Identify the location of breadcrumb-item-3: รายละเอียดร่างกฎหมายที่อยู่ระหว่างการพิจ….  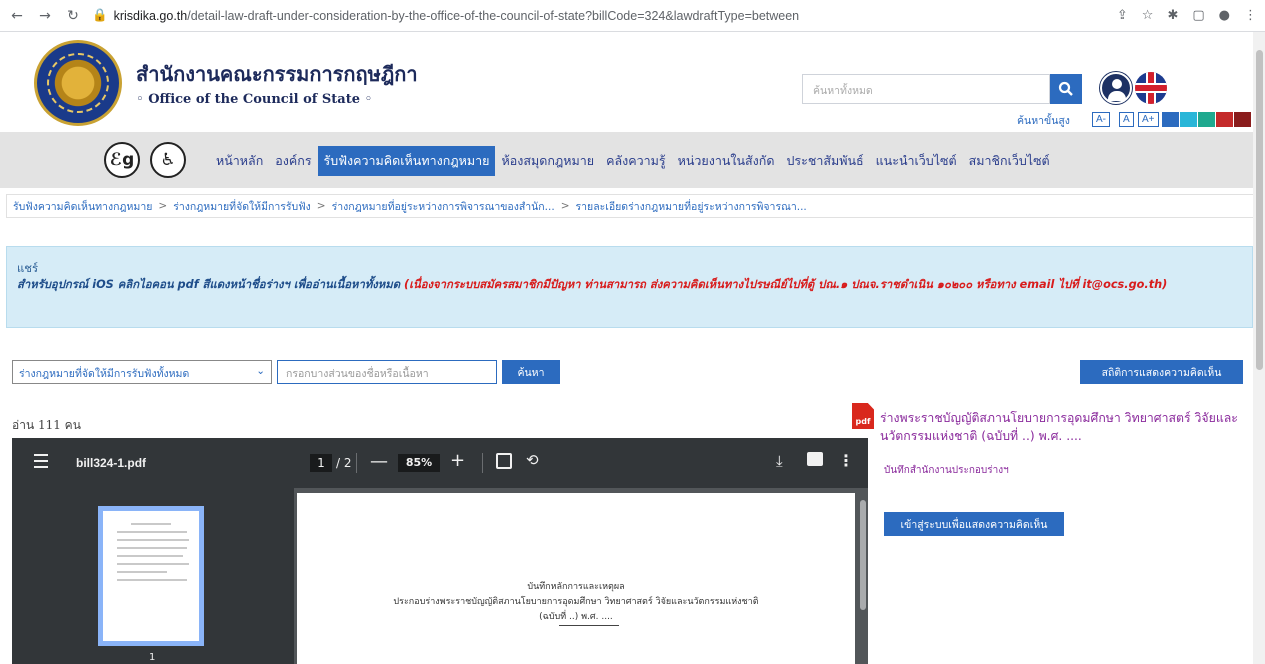
(691, 206).